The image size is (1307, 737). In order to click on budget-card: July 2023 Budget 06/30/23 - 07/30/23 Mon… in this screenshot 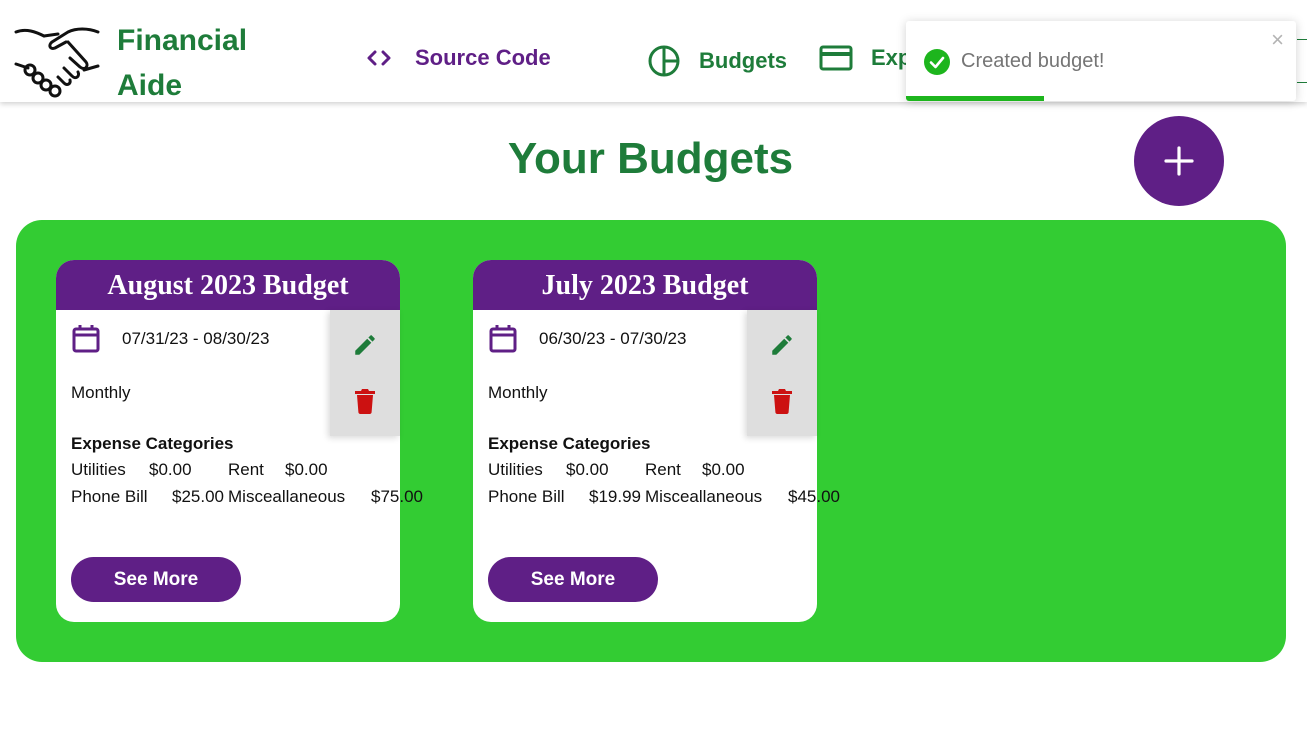, I will do `click(656, 441)`.